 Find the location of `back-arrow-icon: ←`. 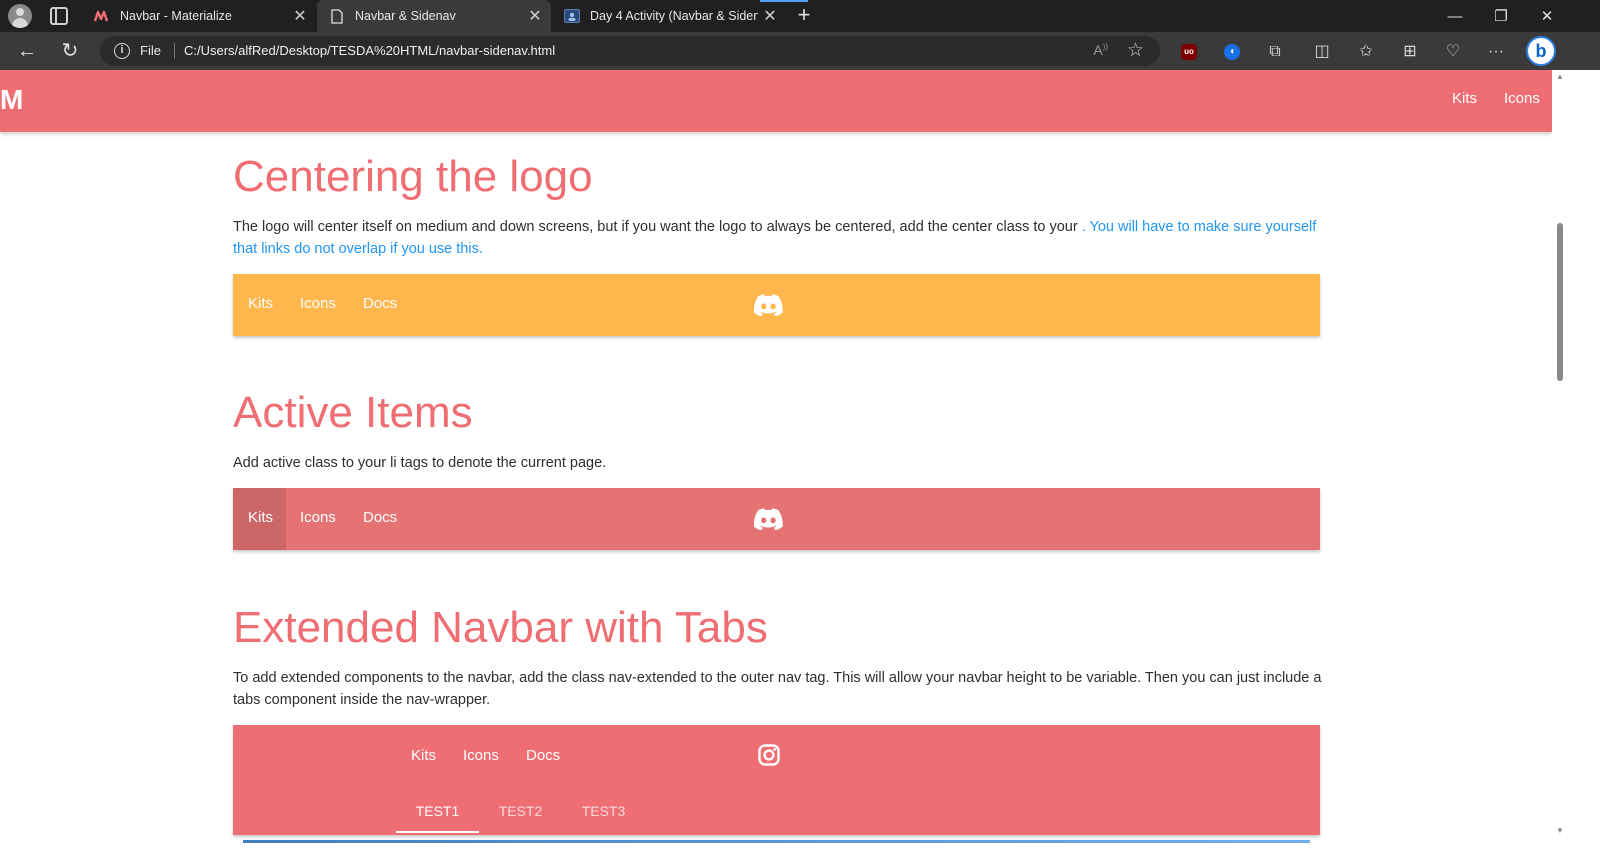

back-arrow-icon: ← is located at coordinates (27, 51).